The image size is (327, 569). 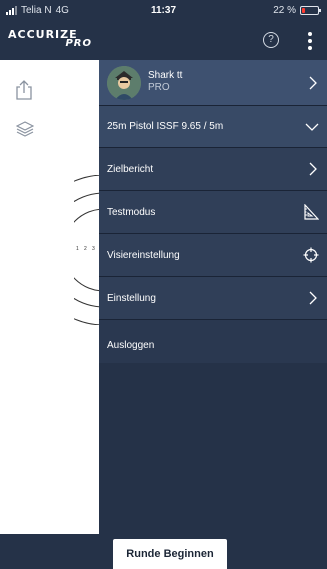 What do you see at coordinates (131, 298) in the screenshot?
I see `menu-item-label: Einstellung` at bounding box center [131, 298].